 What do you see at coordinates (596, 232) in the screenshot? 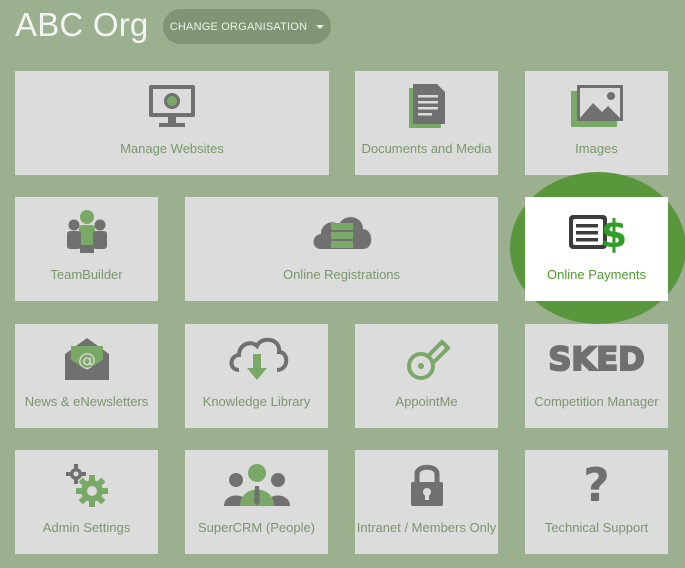
I see `payment-icon: $` at bounding box center [596, 232].